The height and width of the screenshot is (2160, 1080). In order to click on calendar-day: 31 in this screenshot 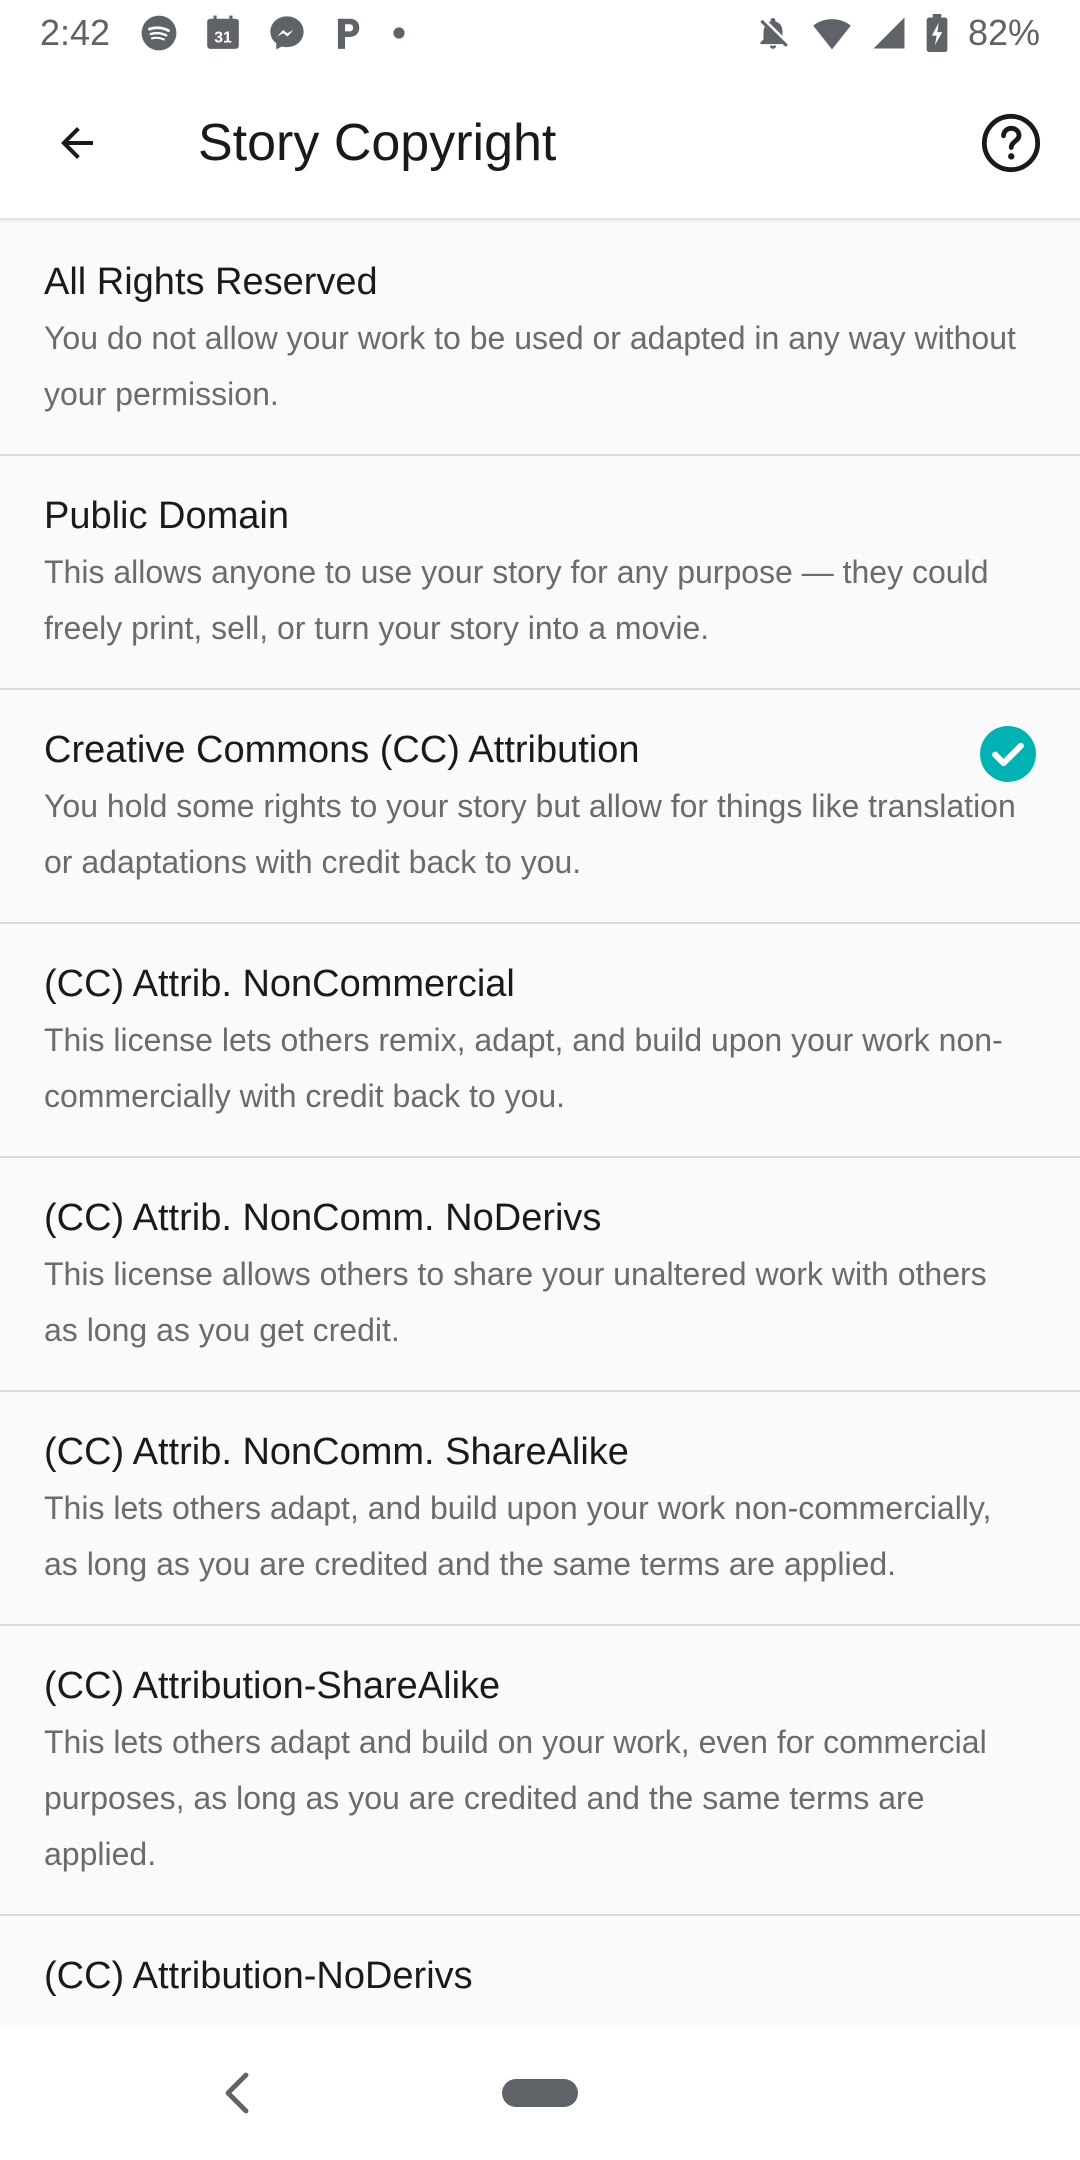, I will do `click(223, 38)`.